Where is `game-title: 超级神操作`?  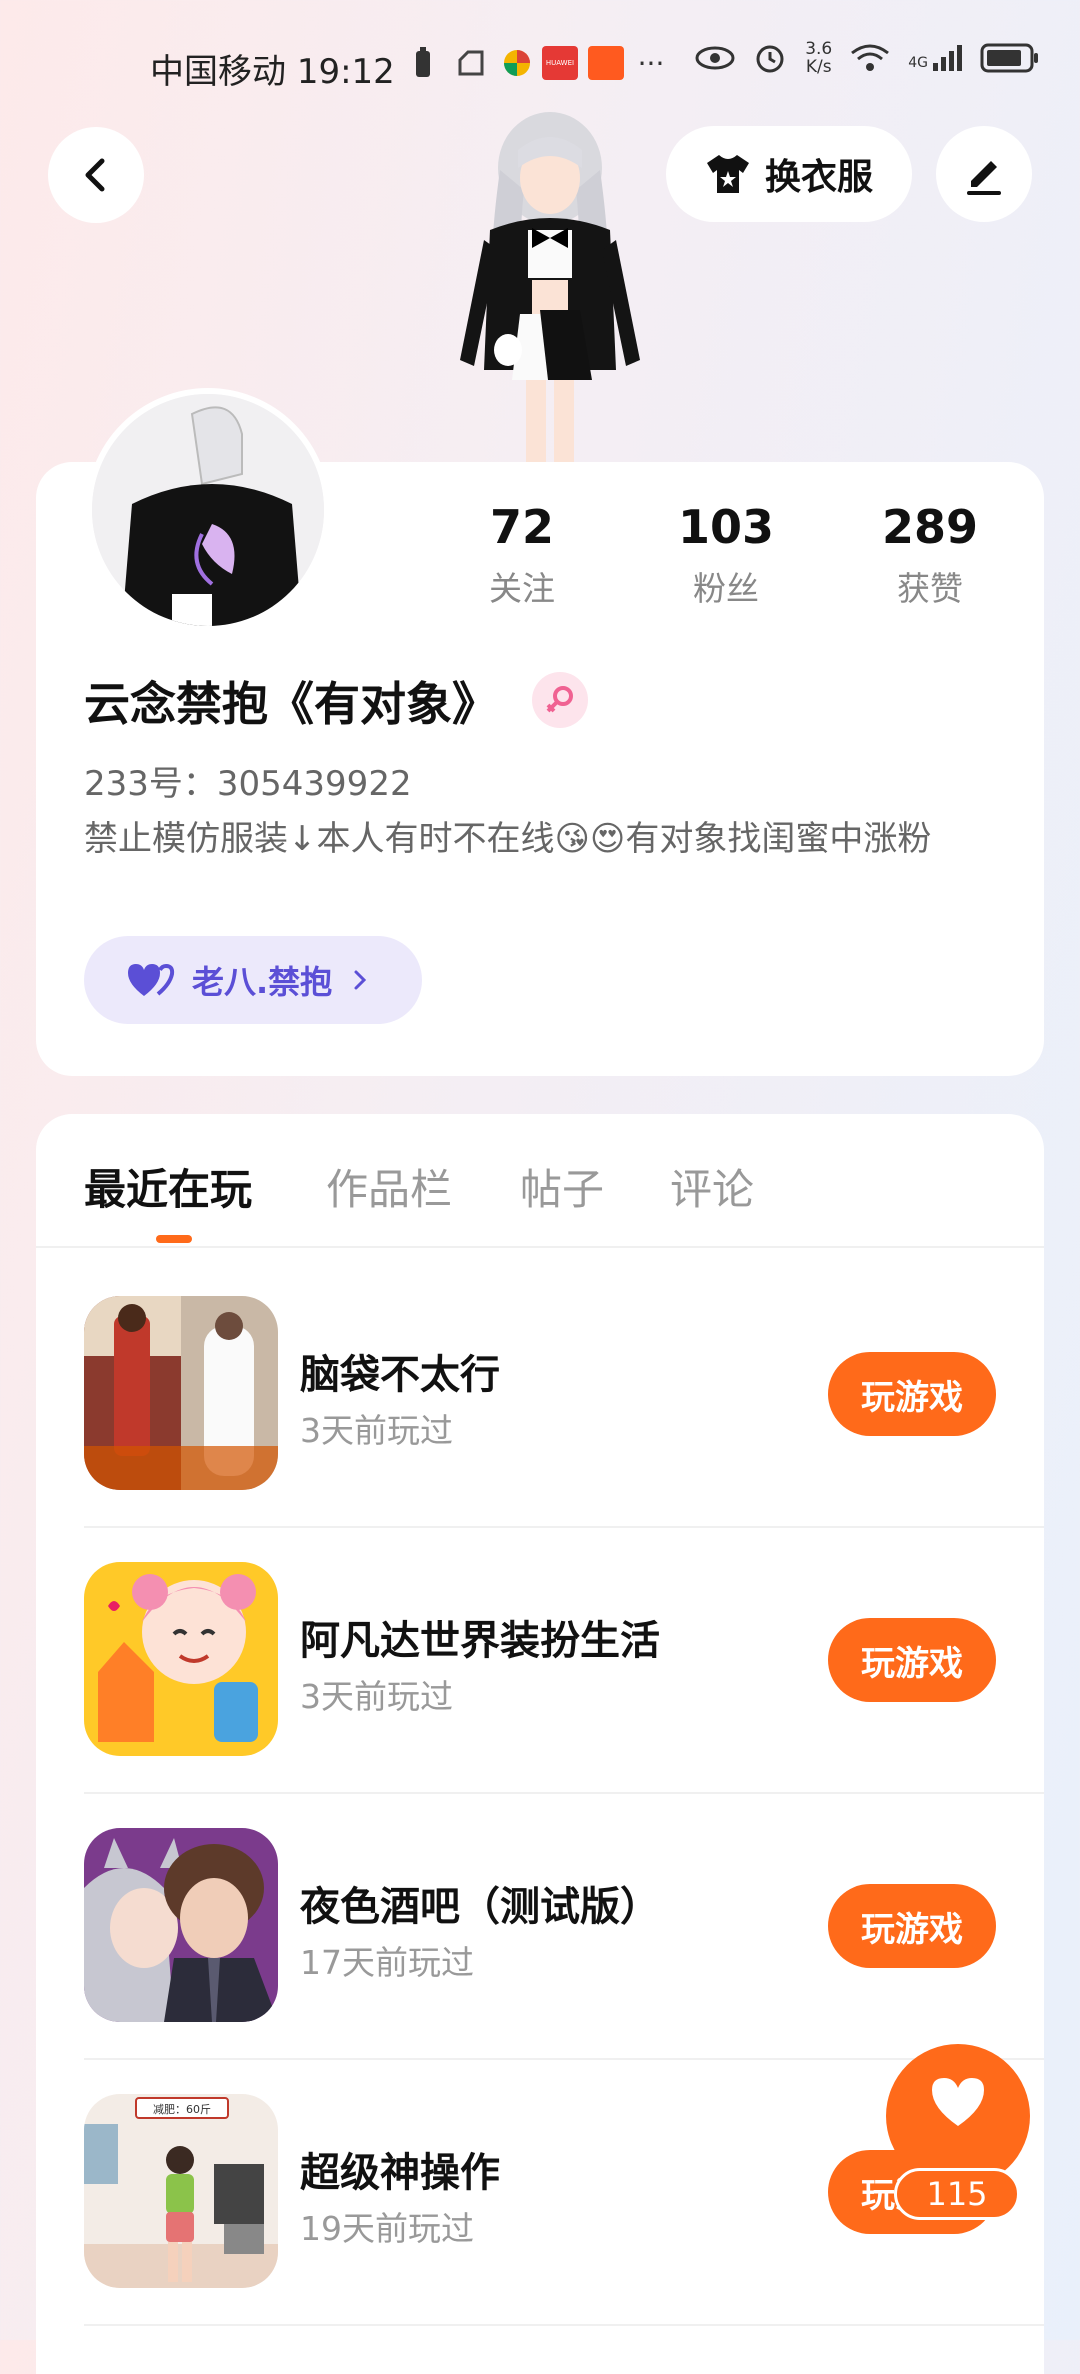
game-title: 超级神操作 is located at coordinates (400, 2173).